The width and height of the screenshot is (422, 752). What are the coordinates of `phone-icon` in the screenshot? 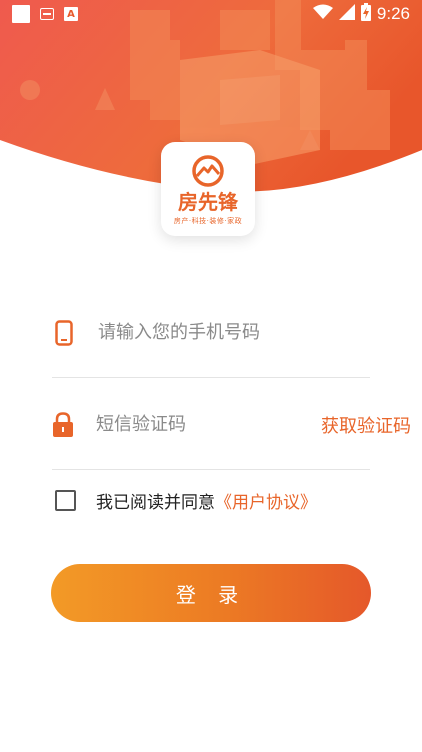 It's located at (64, 333).